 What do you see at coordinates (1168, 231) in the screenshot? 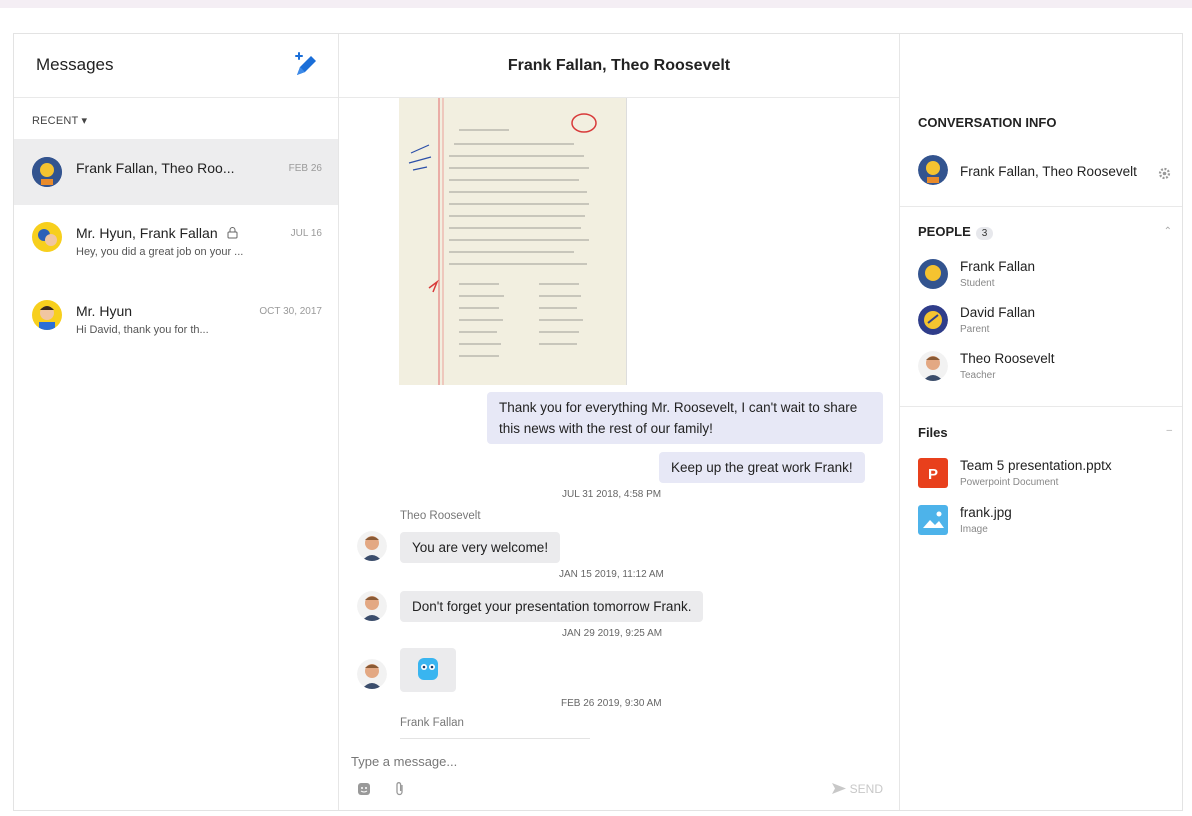
I see `collapse-people-icon: ⌃` at bounding box center [1168, 231].